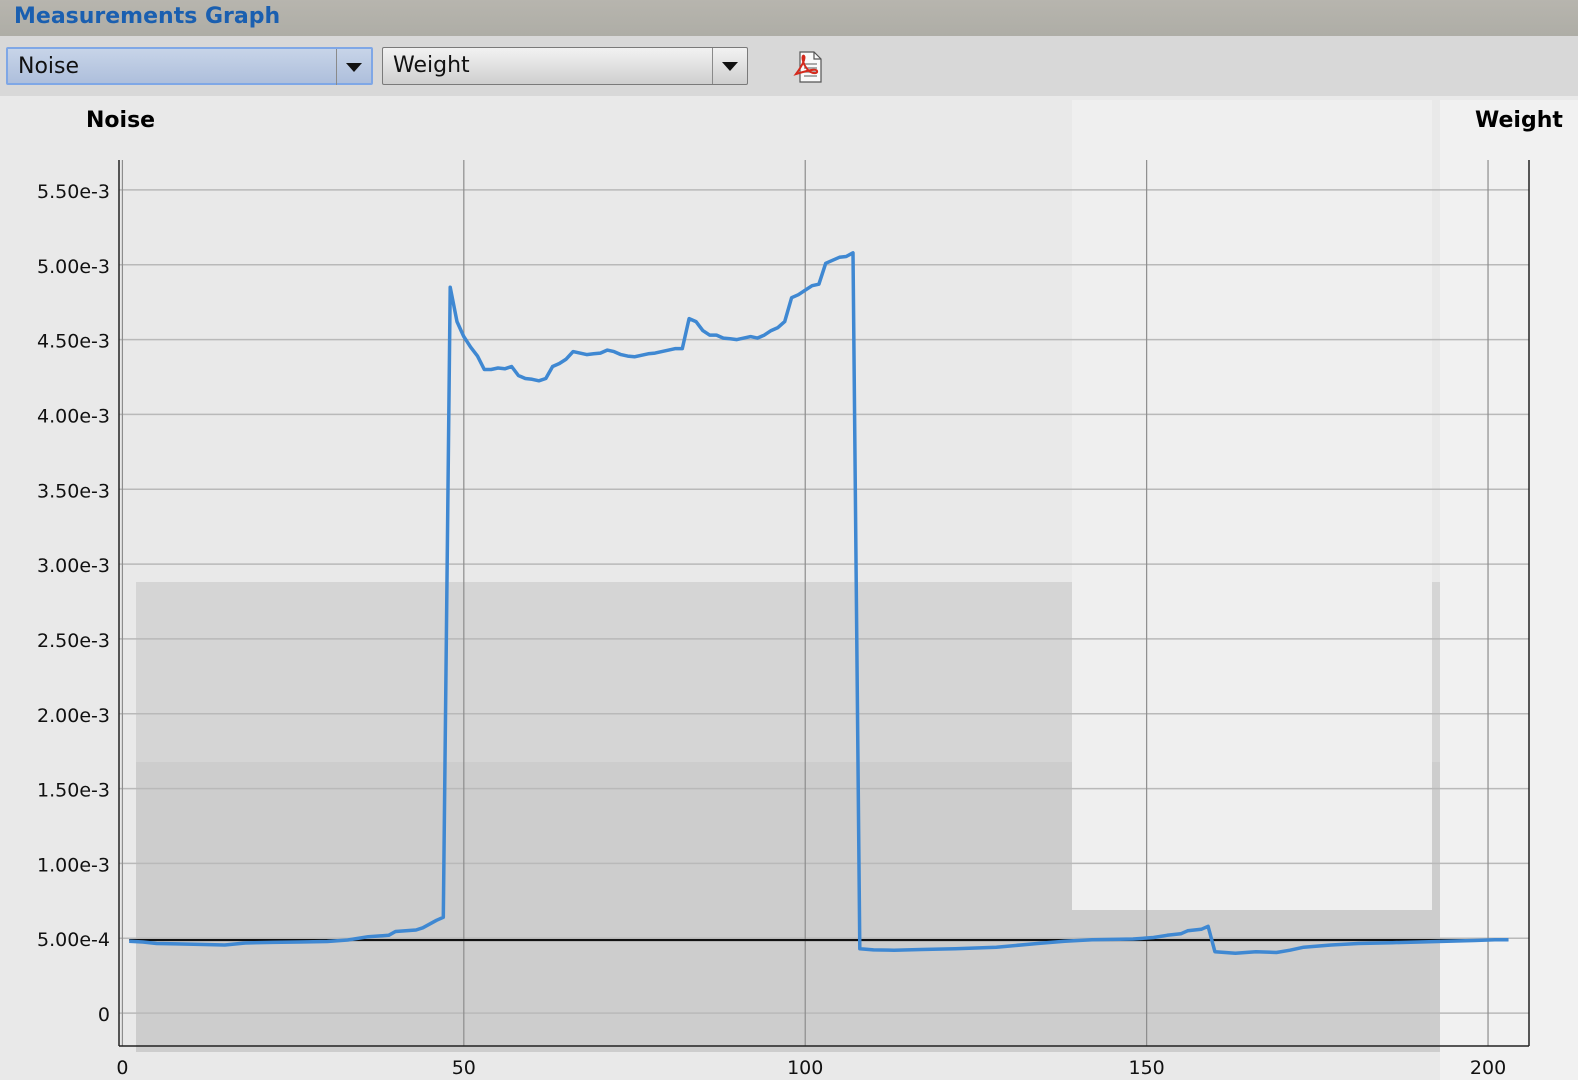  I want to click on y-tick-label: 4.50e-3, so click(73, 342).